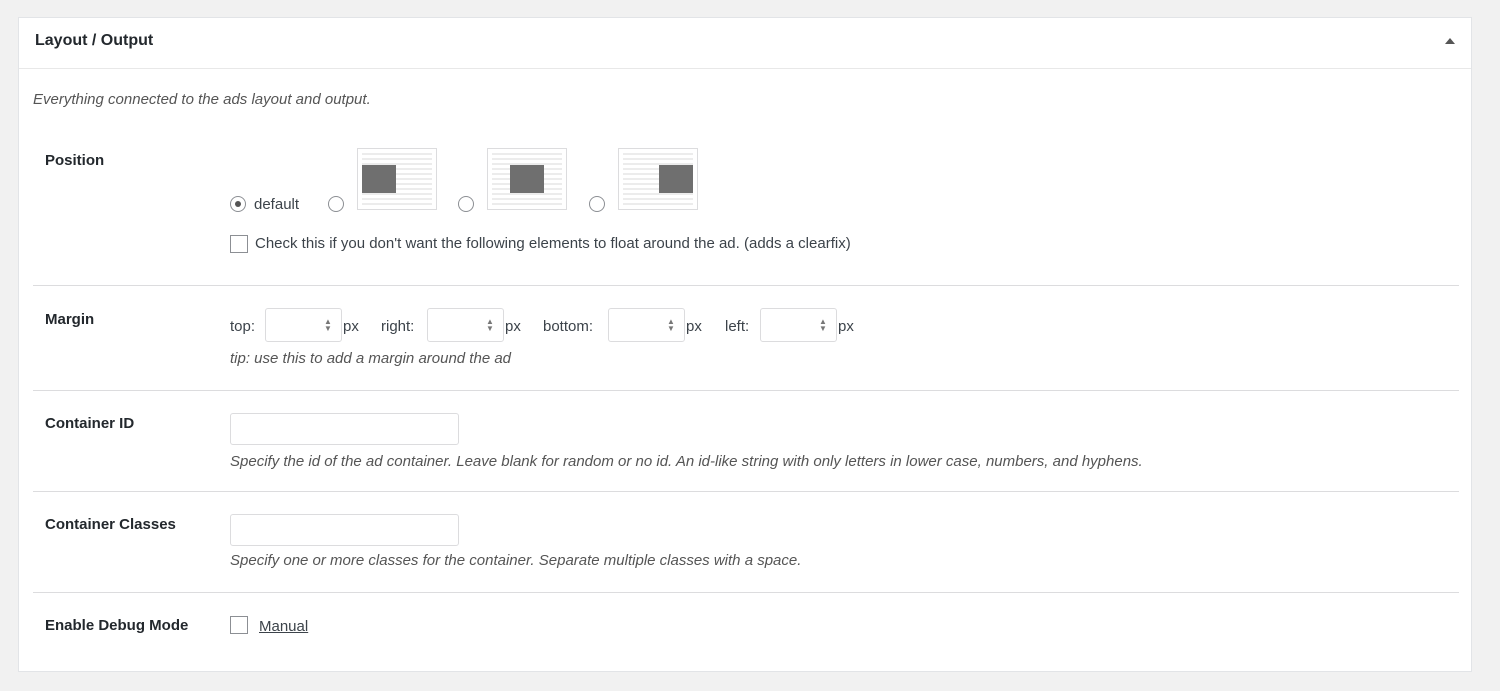 The image size is (1500, 691). What do you see at coordinates (397, 179) in the screenshot?
I see `float-left-thumb-icon` at bounding box center [397, 179].